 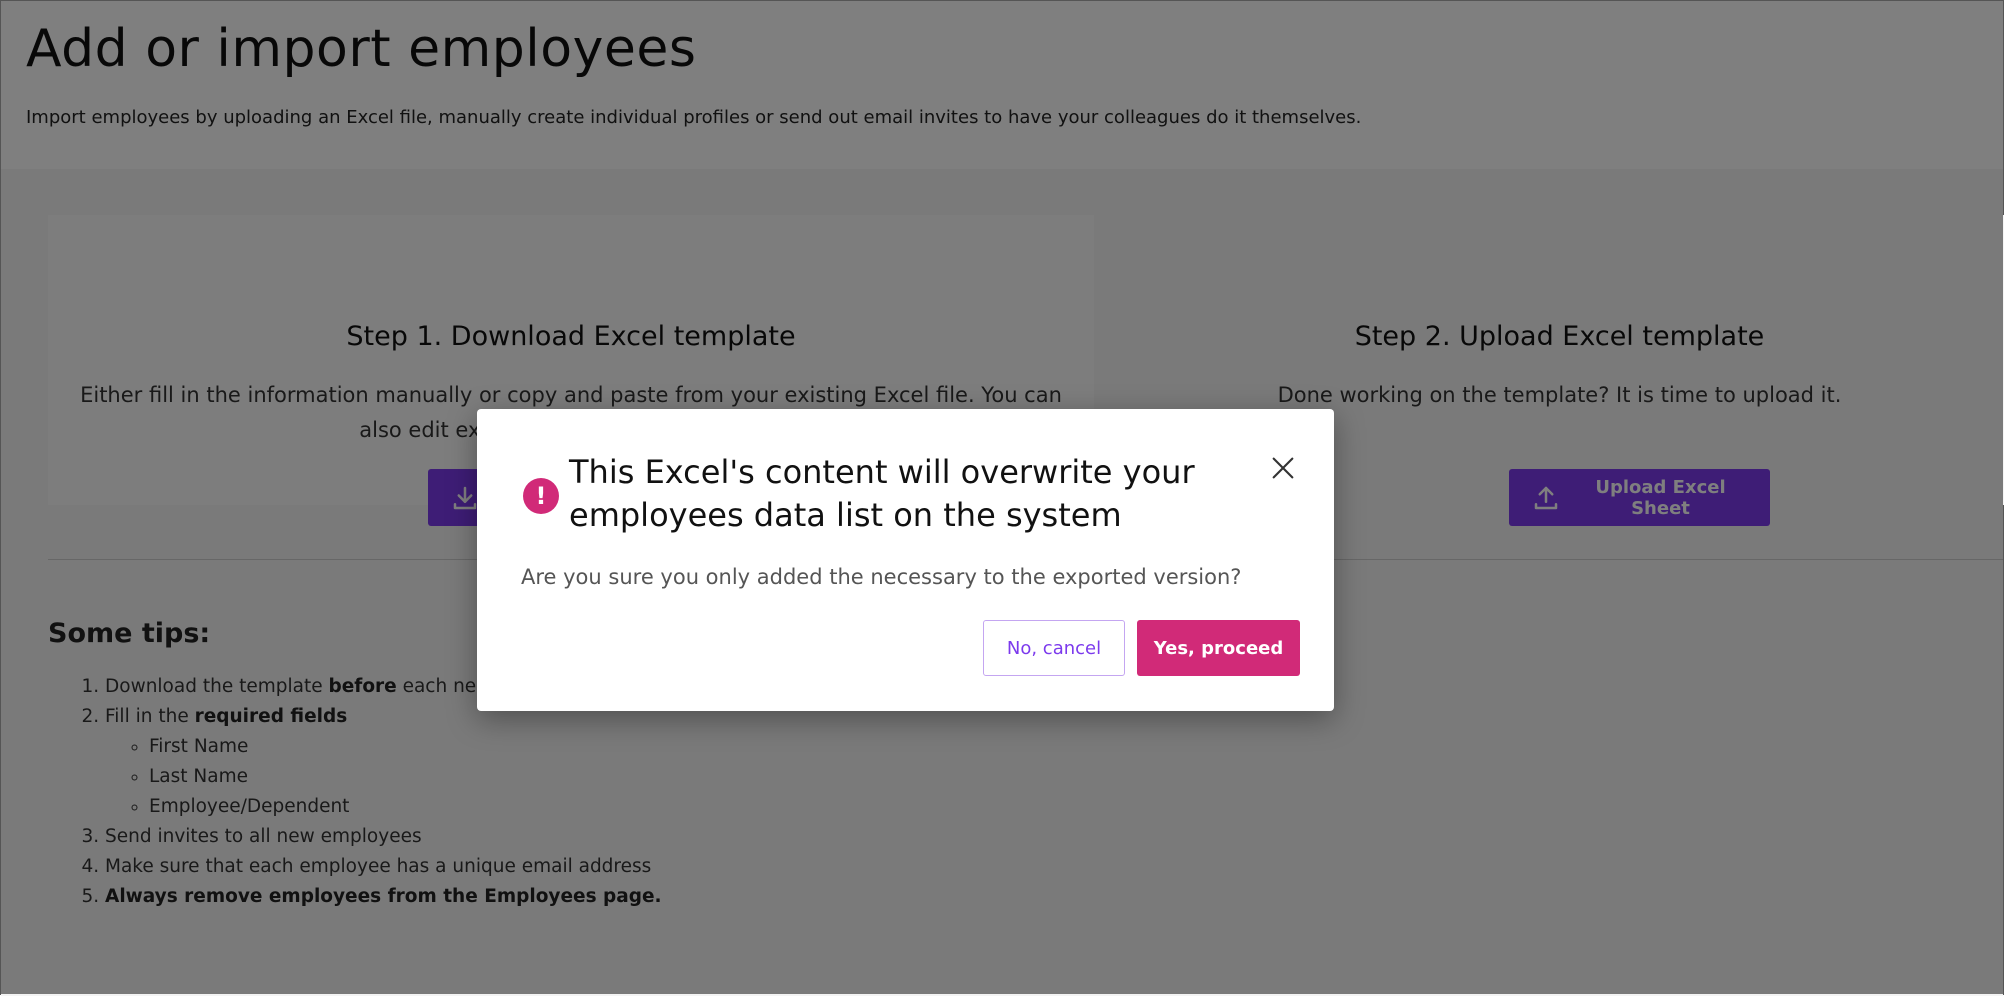 What do you see at coordinates (1218, 648) in the screenshot?
I see `proceed-button: Yes, proceed` at bounding box center [1218, 648].